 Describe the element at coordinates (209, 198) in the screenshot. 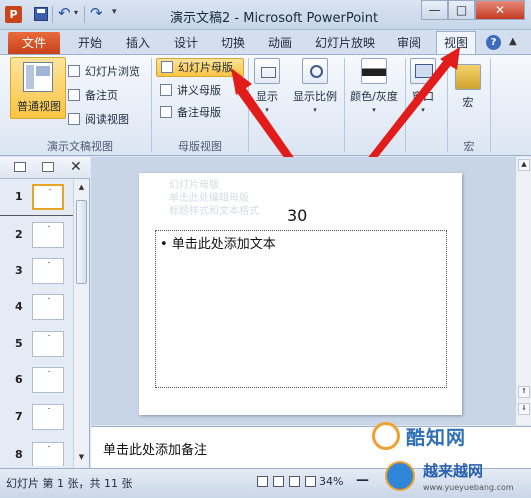

I see `ghost-line: 单击此处编辑母版` at that location.